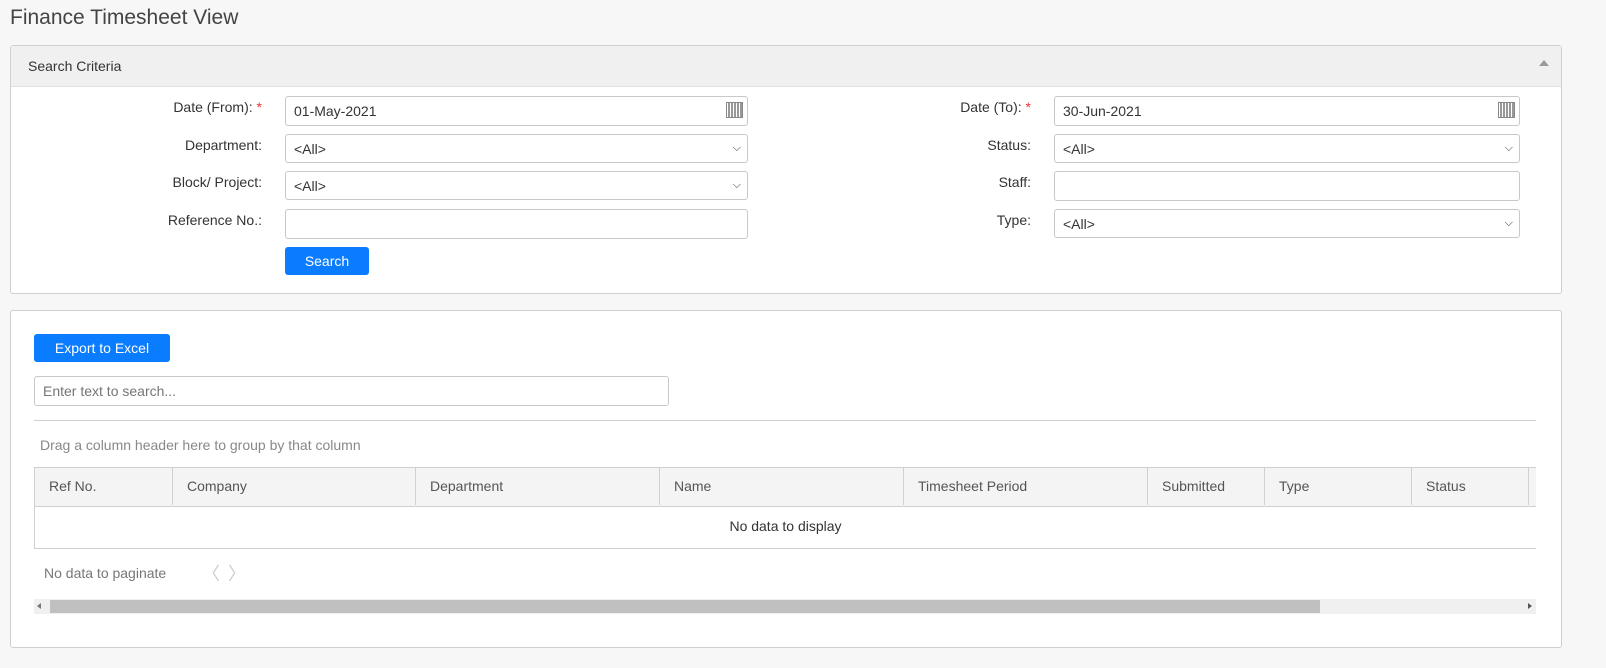 This screenshot has width=1606, height=668. I want to click on panel-title: Search Criteria, so click(75, 66).